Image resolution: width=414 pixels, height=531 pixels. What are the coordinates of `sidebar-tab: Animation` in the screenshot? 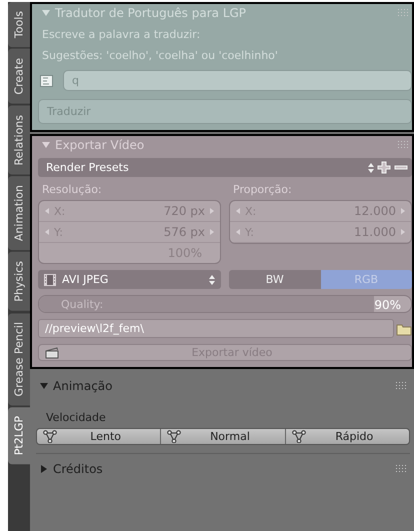 It's located at (19, 213).